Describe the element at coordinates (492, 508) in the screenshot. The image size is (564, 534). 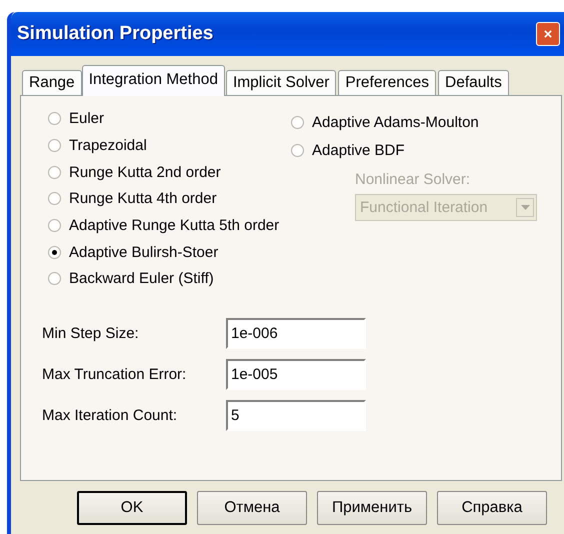
I see `dialog-button: Справка` at that location.